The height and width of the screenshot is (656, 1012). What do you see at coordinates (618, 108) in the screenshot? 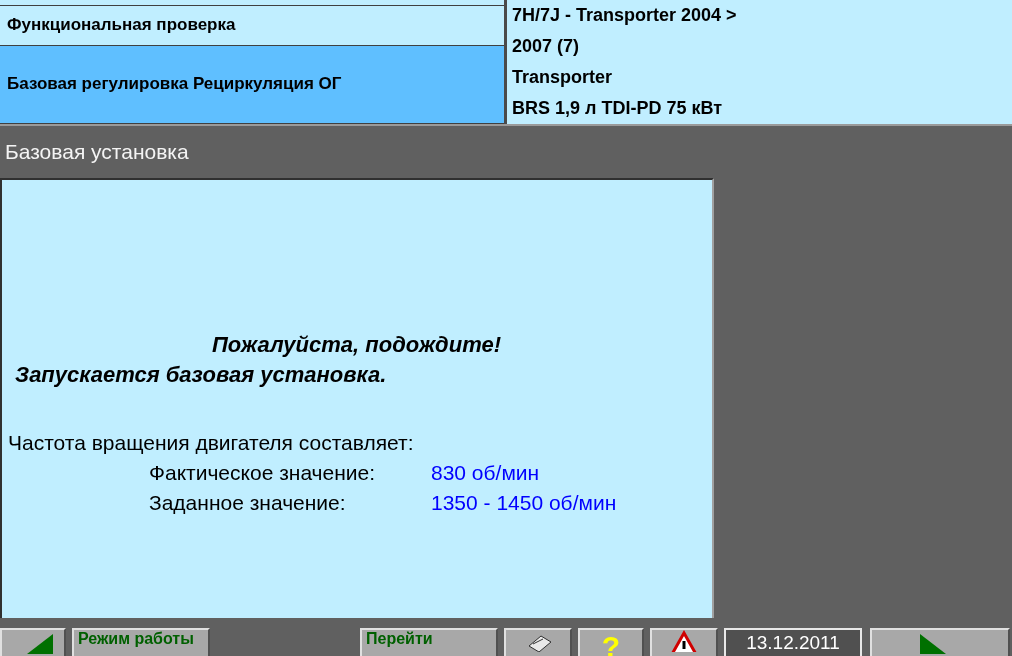
I see `vehicle-info-line: BRS 1,9 л TDI-PD 75 кВт` at bounding box center [618, 108].